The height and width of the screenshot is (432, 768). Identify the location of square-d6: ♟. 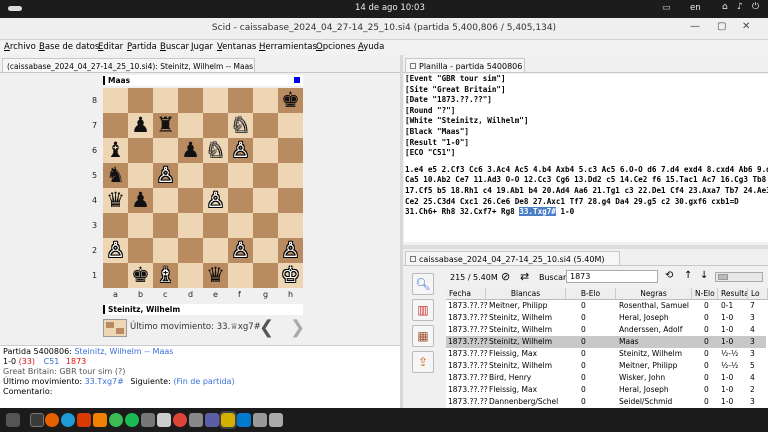
(190, 150).